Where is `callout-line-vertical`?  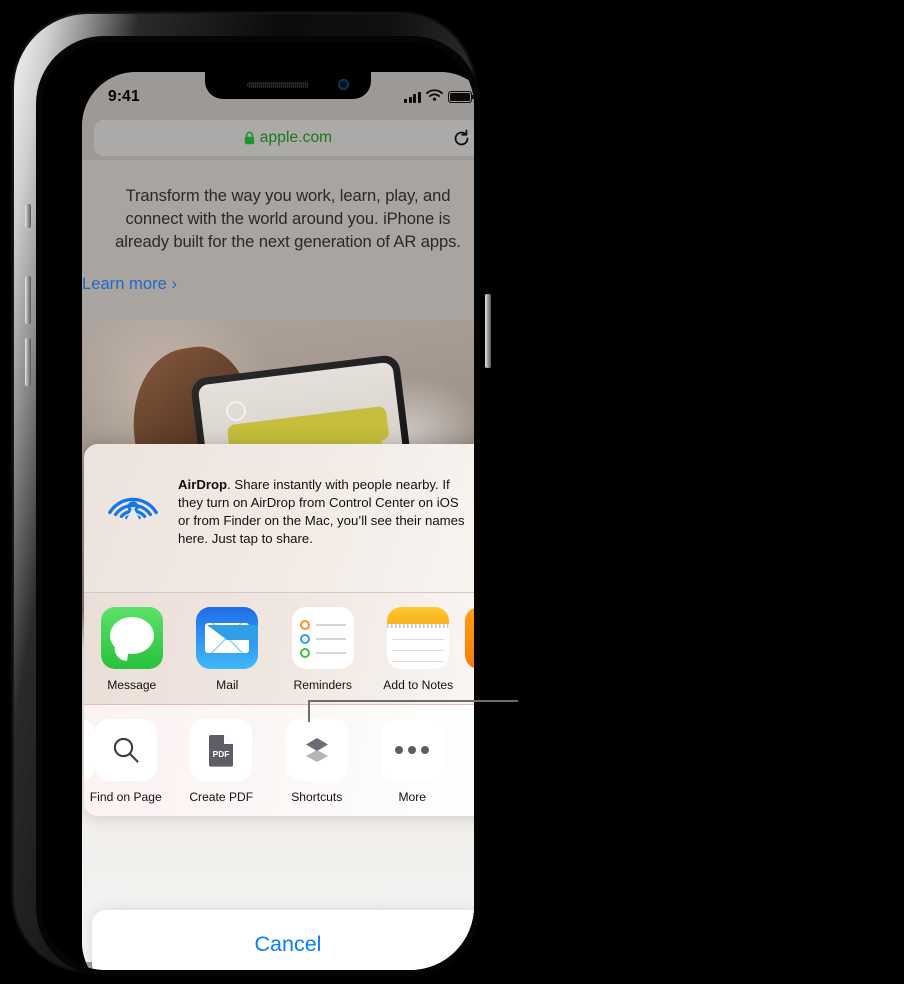
callout-line-vertical is located at coordinates (309, 711).